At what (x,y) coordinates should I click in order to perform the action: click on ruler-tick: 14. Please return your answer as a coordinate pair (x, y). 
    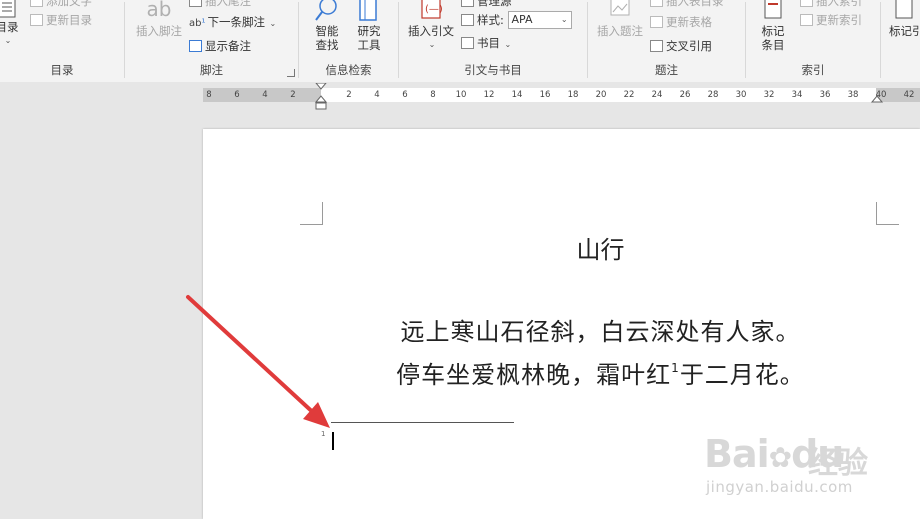
    Looking at the image, I should click on (517, 95).